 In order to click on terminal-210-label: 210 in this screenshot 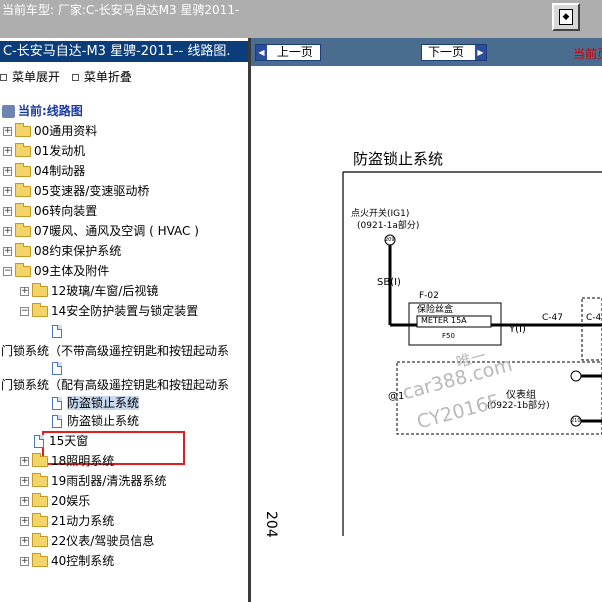, I will do `click(576, 421)`.